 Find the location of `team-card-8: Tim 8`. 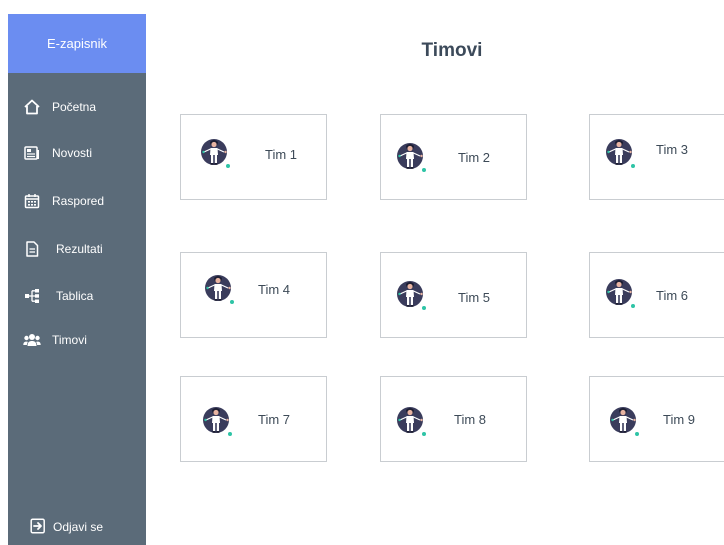

team-card-8: Tim 8 is located at coordinates (453, 419).